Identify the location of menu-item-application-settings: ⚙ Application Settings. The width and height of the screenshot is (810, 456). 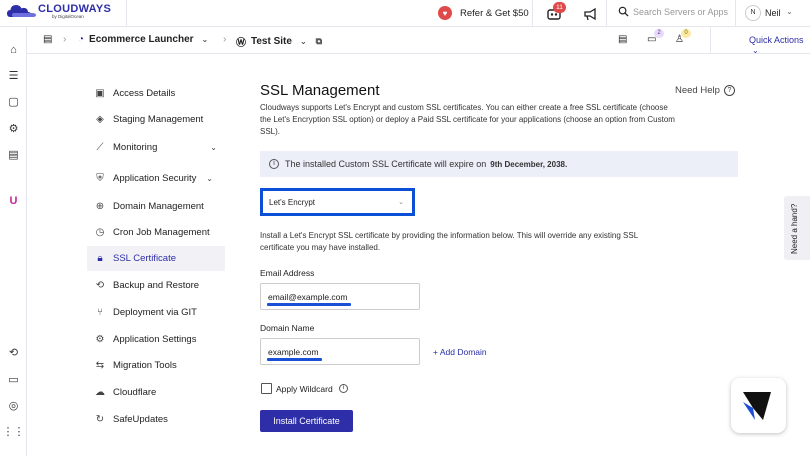
(156, 339).